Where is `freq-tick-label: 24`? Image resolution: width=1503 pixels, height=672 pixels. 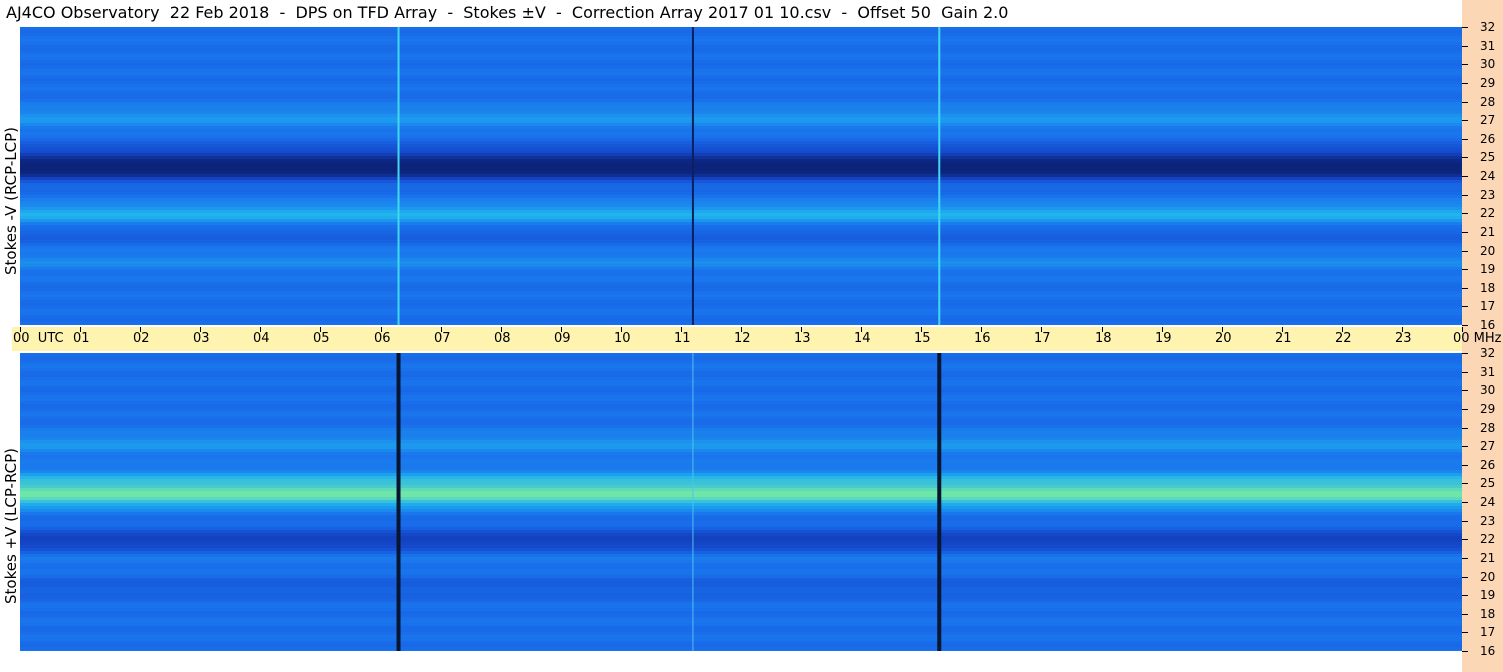
freq-tick-label: 24 is located at coordinates (1488, 502).